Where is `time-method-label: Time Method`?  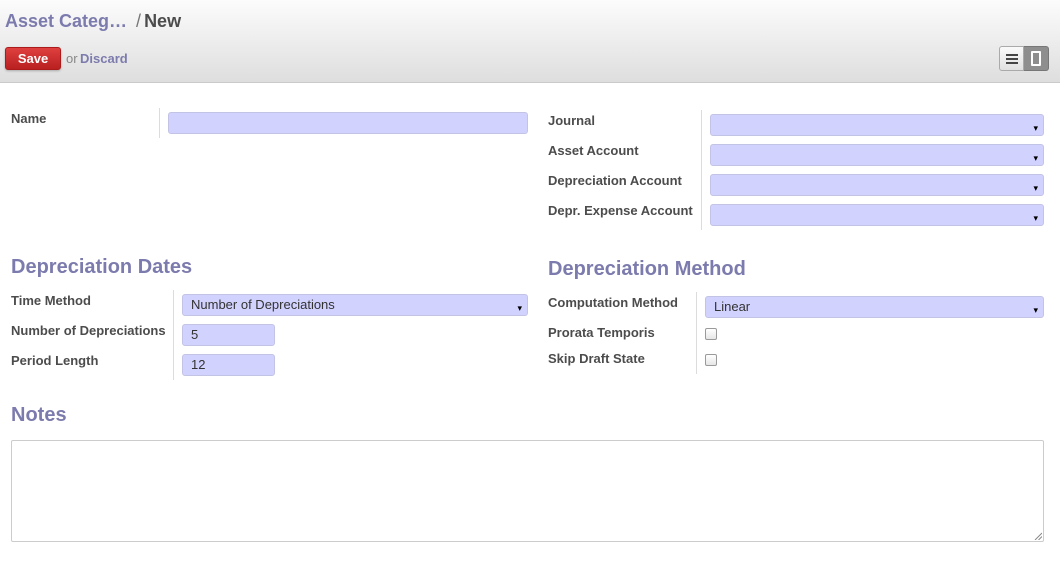
time-method-label: Time Method is located at coordinates (51, 300).